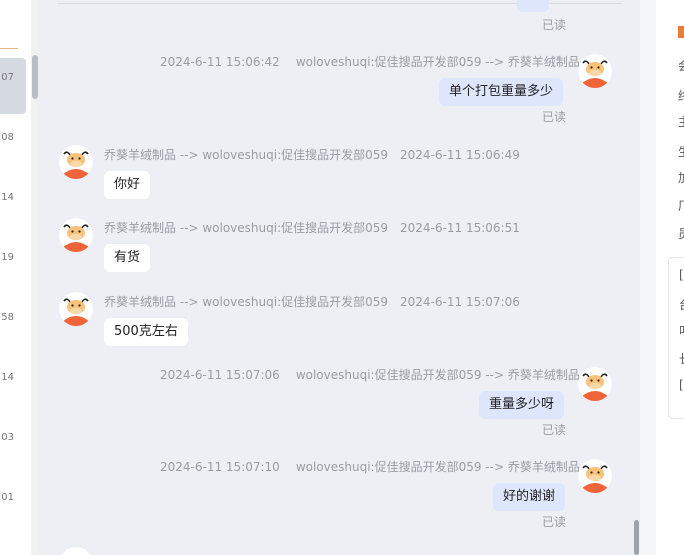  I want to click on message-bubble-incoming: 你好, so click(127, 185).